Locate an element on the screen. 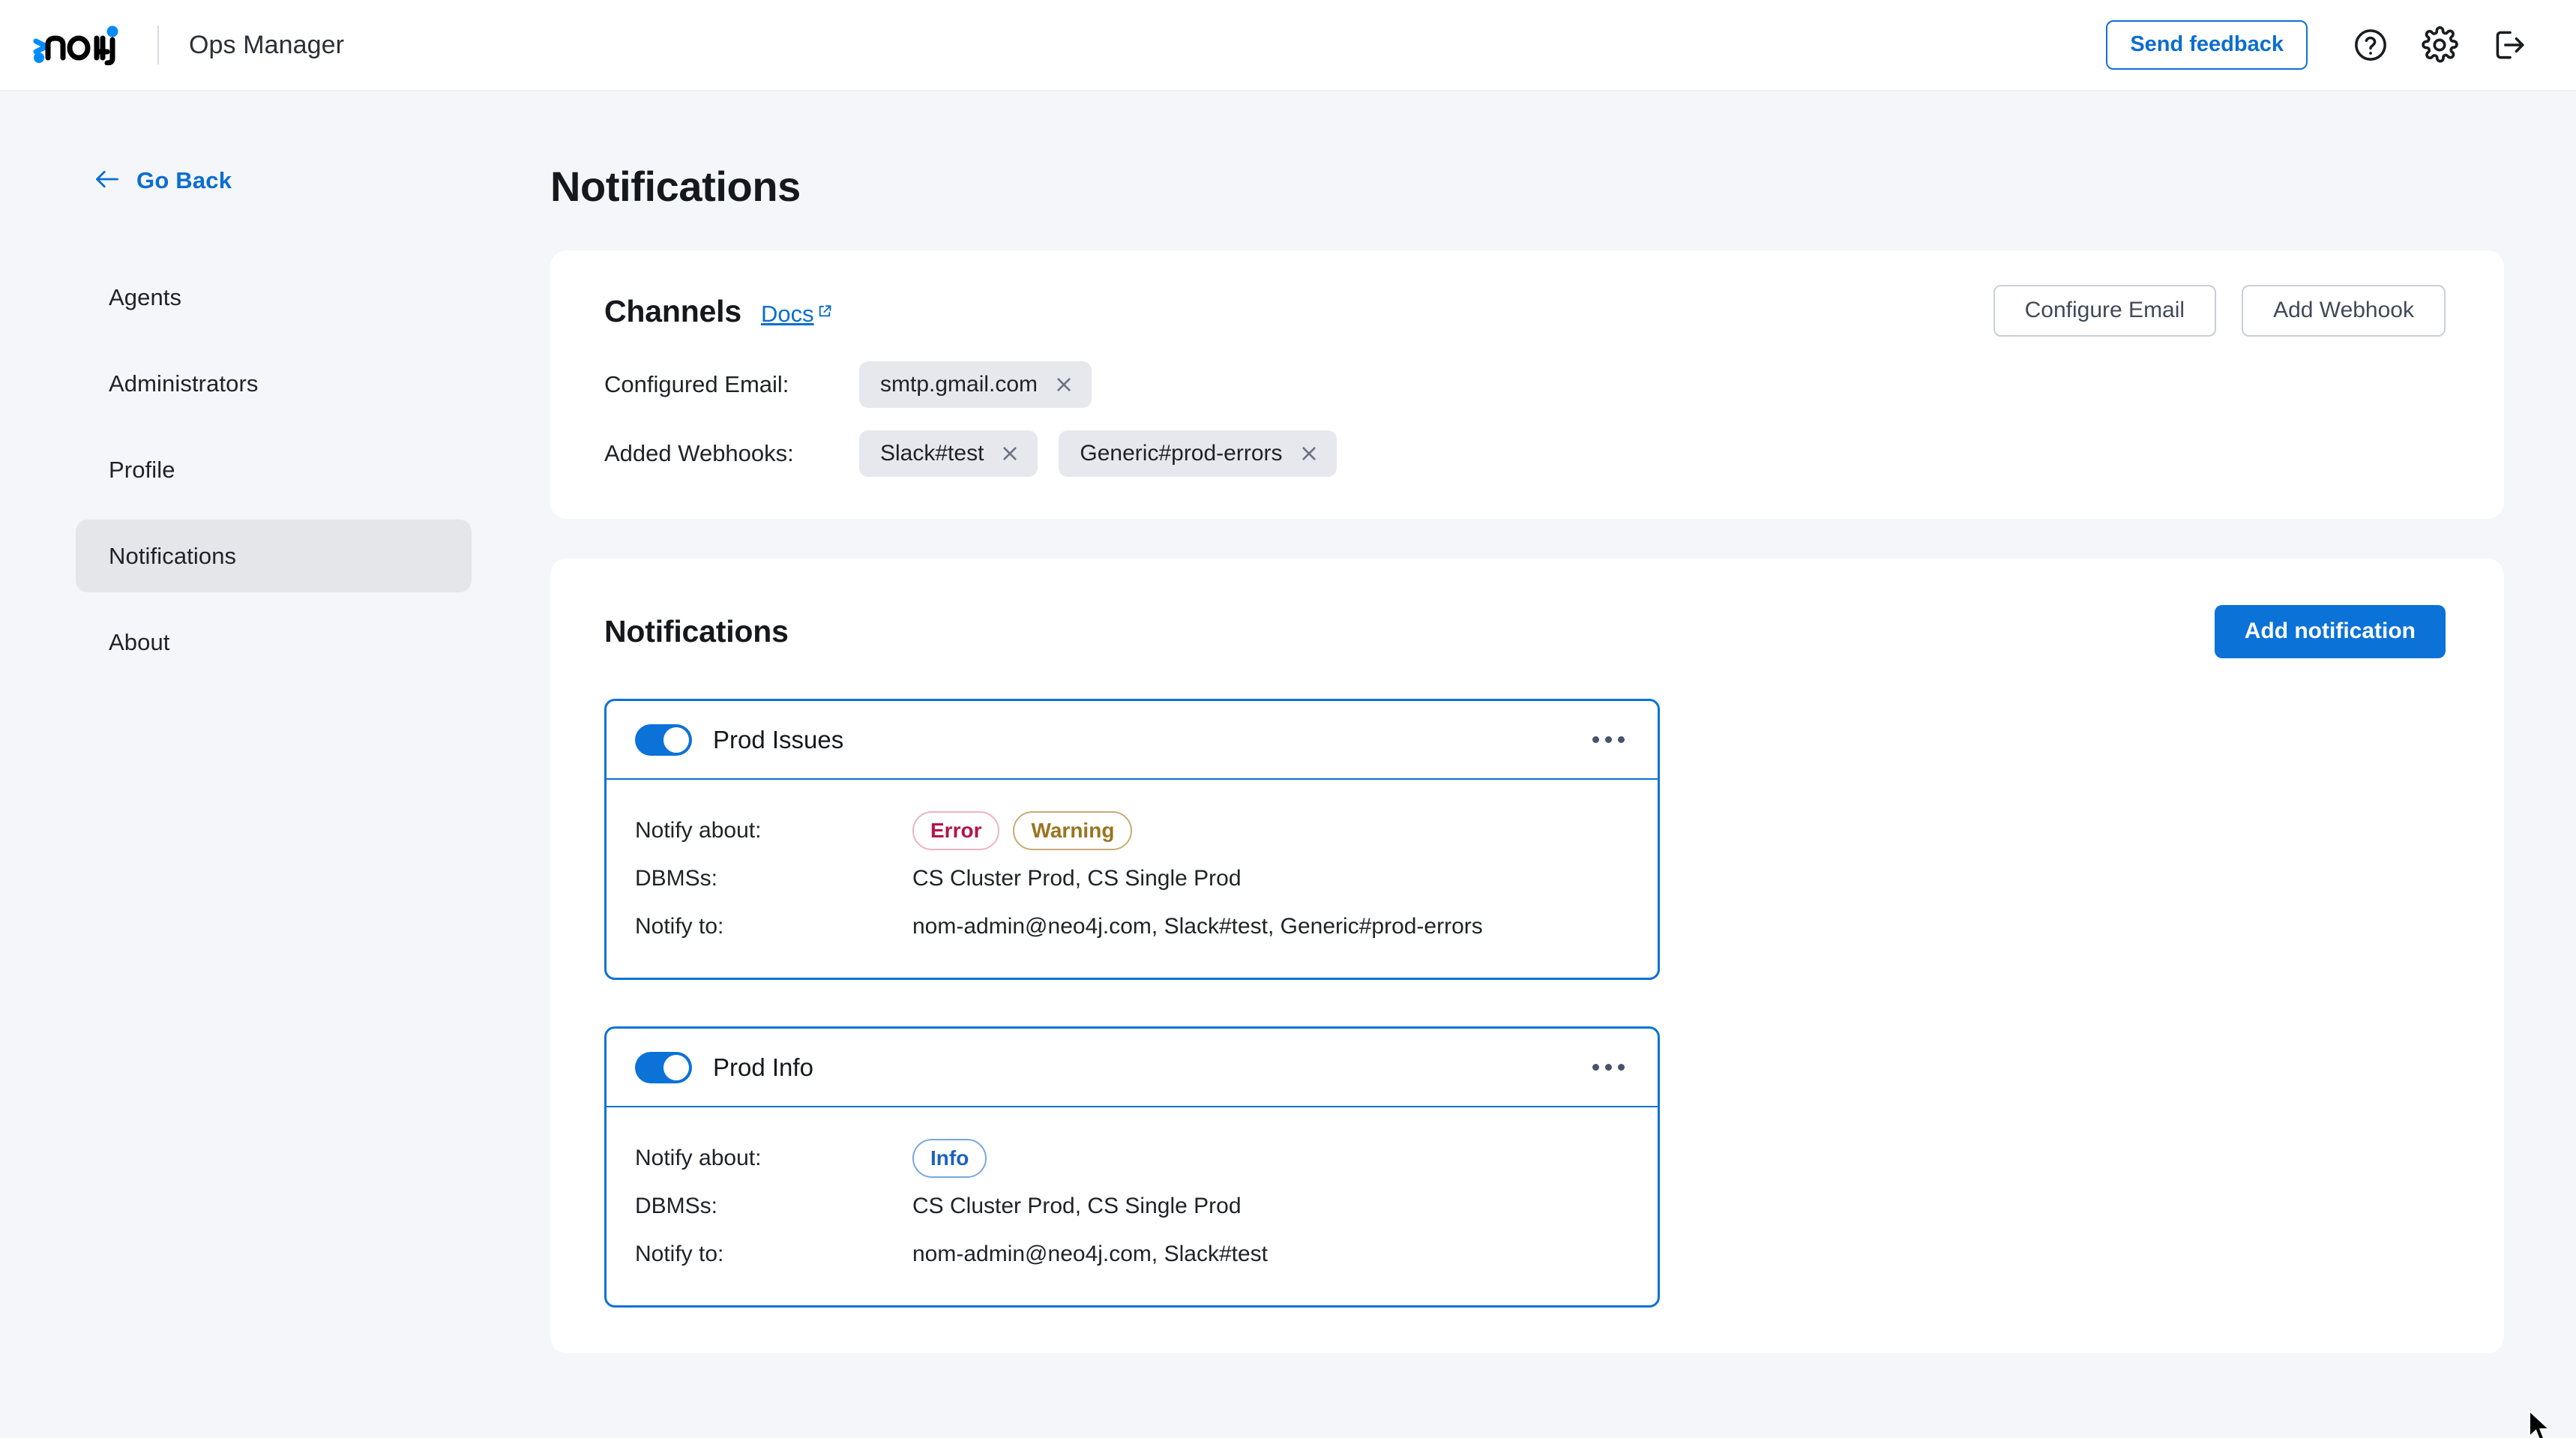 This screenshot has width=2576, height=1438. configured-email-row: Configured Email: smtp.gmail.com is located at coordinates (1525, 384).